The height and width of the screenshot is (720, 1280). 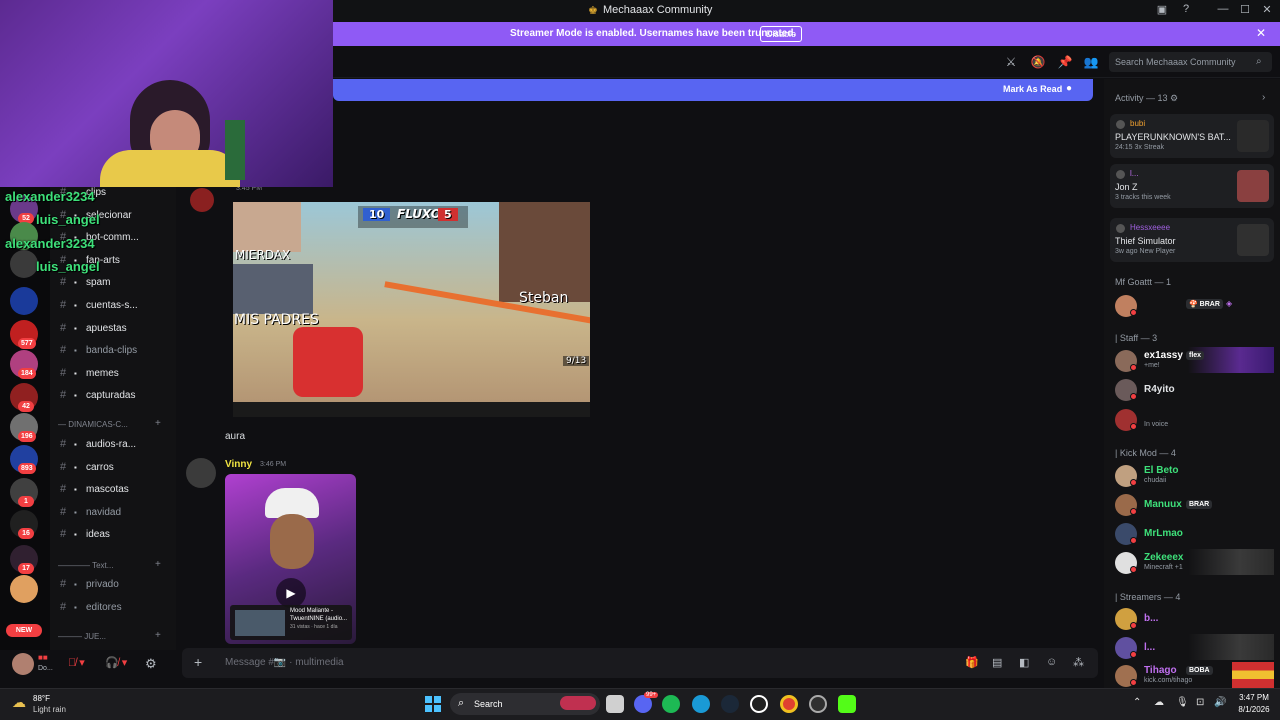 I want to click on member-name: R4yito, so click(x=1159, y=389).